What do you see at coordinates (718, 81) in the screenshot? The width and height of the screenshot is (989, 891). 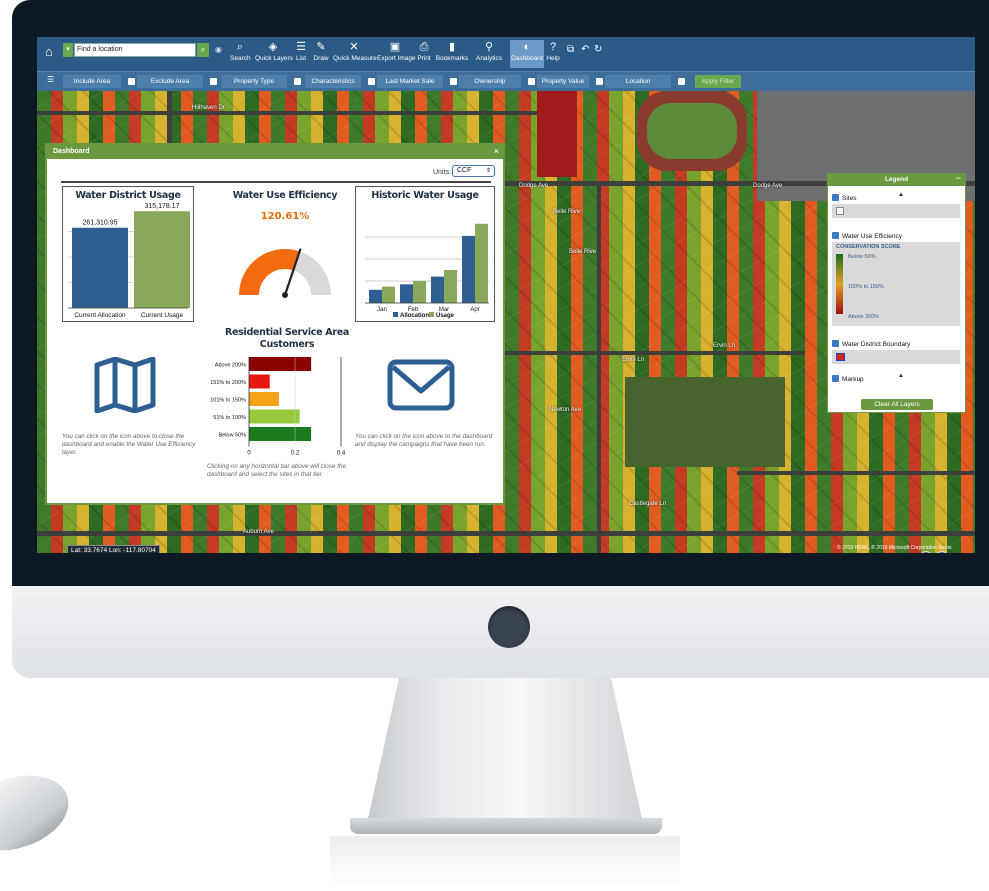 I see `apply-filter-button: Apply Filter` at bounding box center [718, 81].